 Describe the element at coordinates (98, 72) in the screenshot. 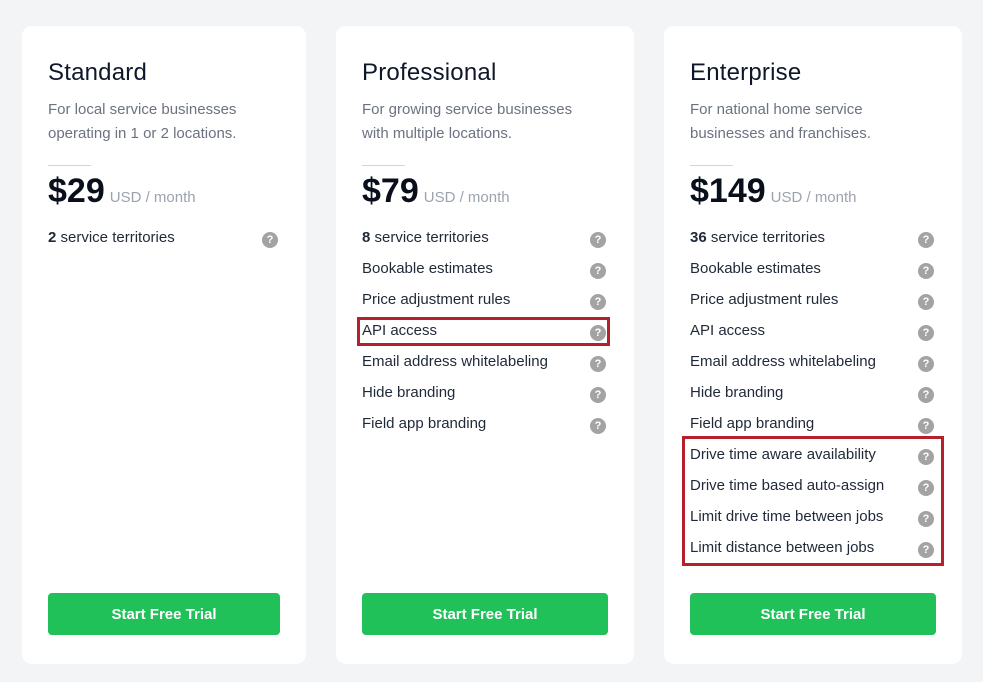

I see `plan-name: Standard` at that location.